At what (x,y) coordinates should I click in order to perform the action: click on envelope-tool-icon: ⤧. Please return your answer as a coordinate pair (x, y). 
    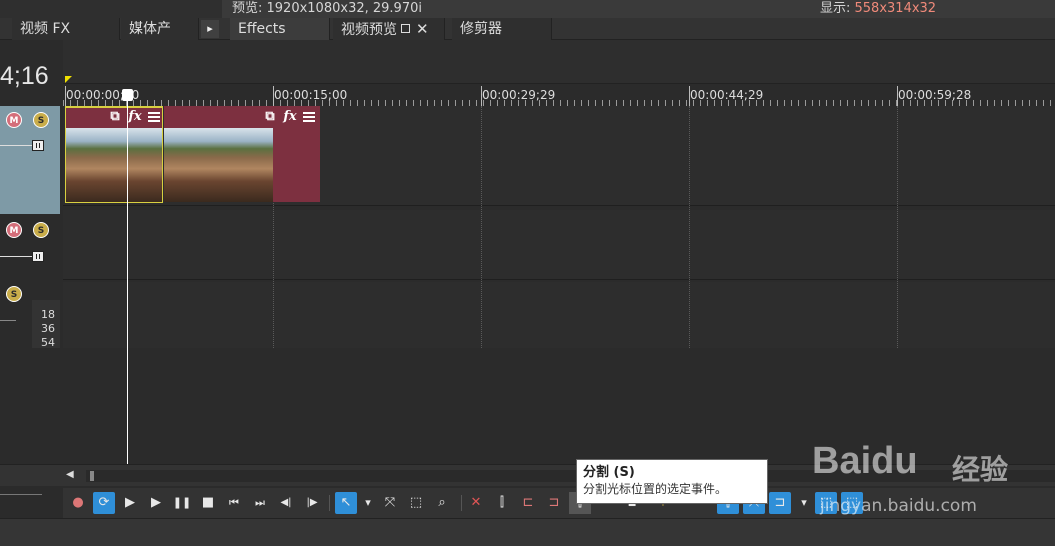
    Looking at the image, I should click on (390, 503).